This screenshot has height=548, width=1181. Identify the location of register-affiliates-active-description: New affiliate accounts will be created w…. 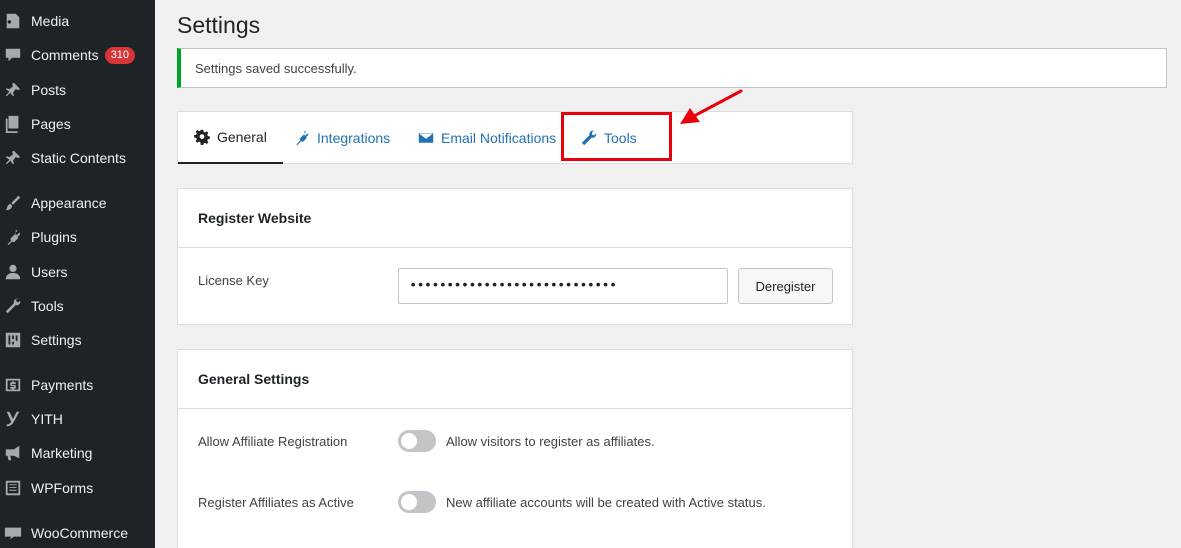
(606, 502).